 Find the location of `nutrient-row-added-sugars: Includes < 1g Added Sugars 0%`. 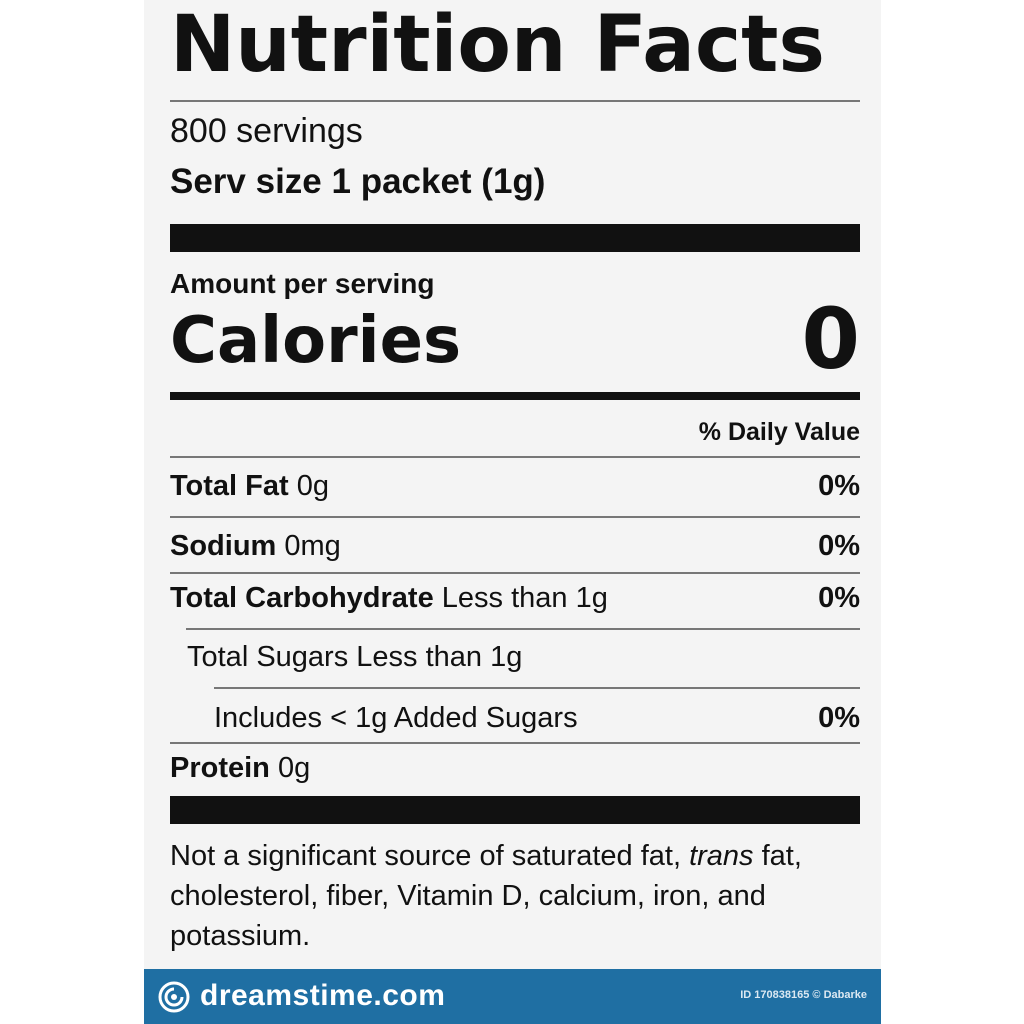

nutrient-row-added-sugars: Includes < 1g Added Sugars 0% is located at coordinates (537, 718).